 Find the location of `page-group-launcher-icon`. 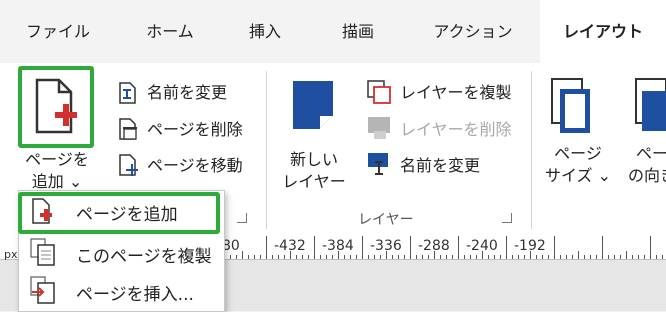

page-group-launcher-icon is located at coordinates (242, 218).